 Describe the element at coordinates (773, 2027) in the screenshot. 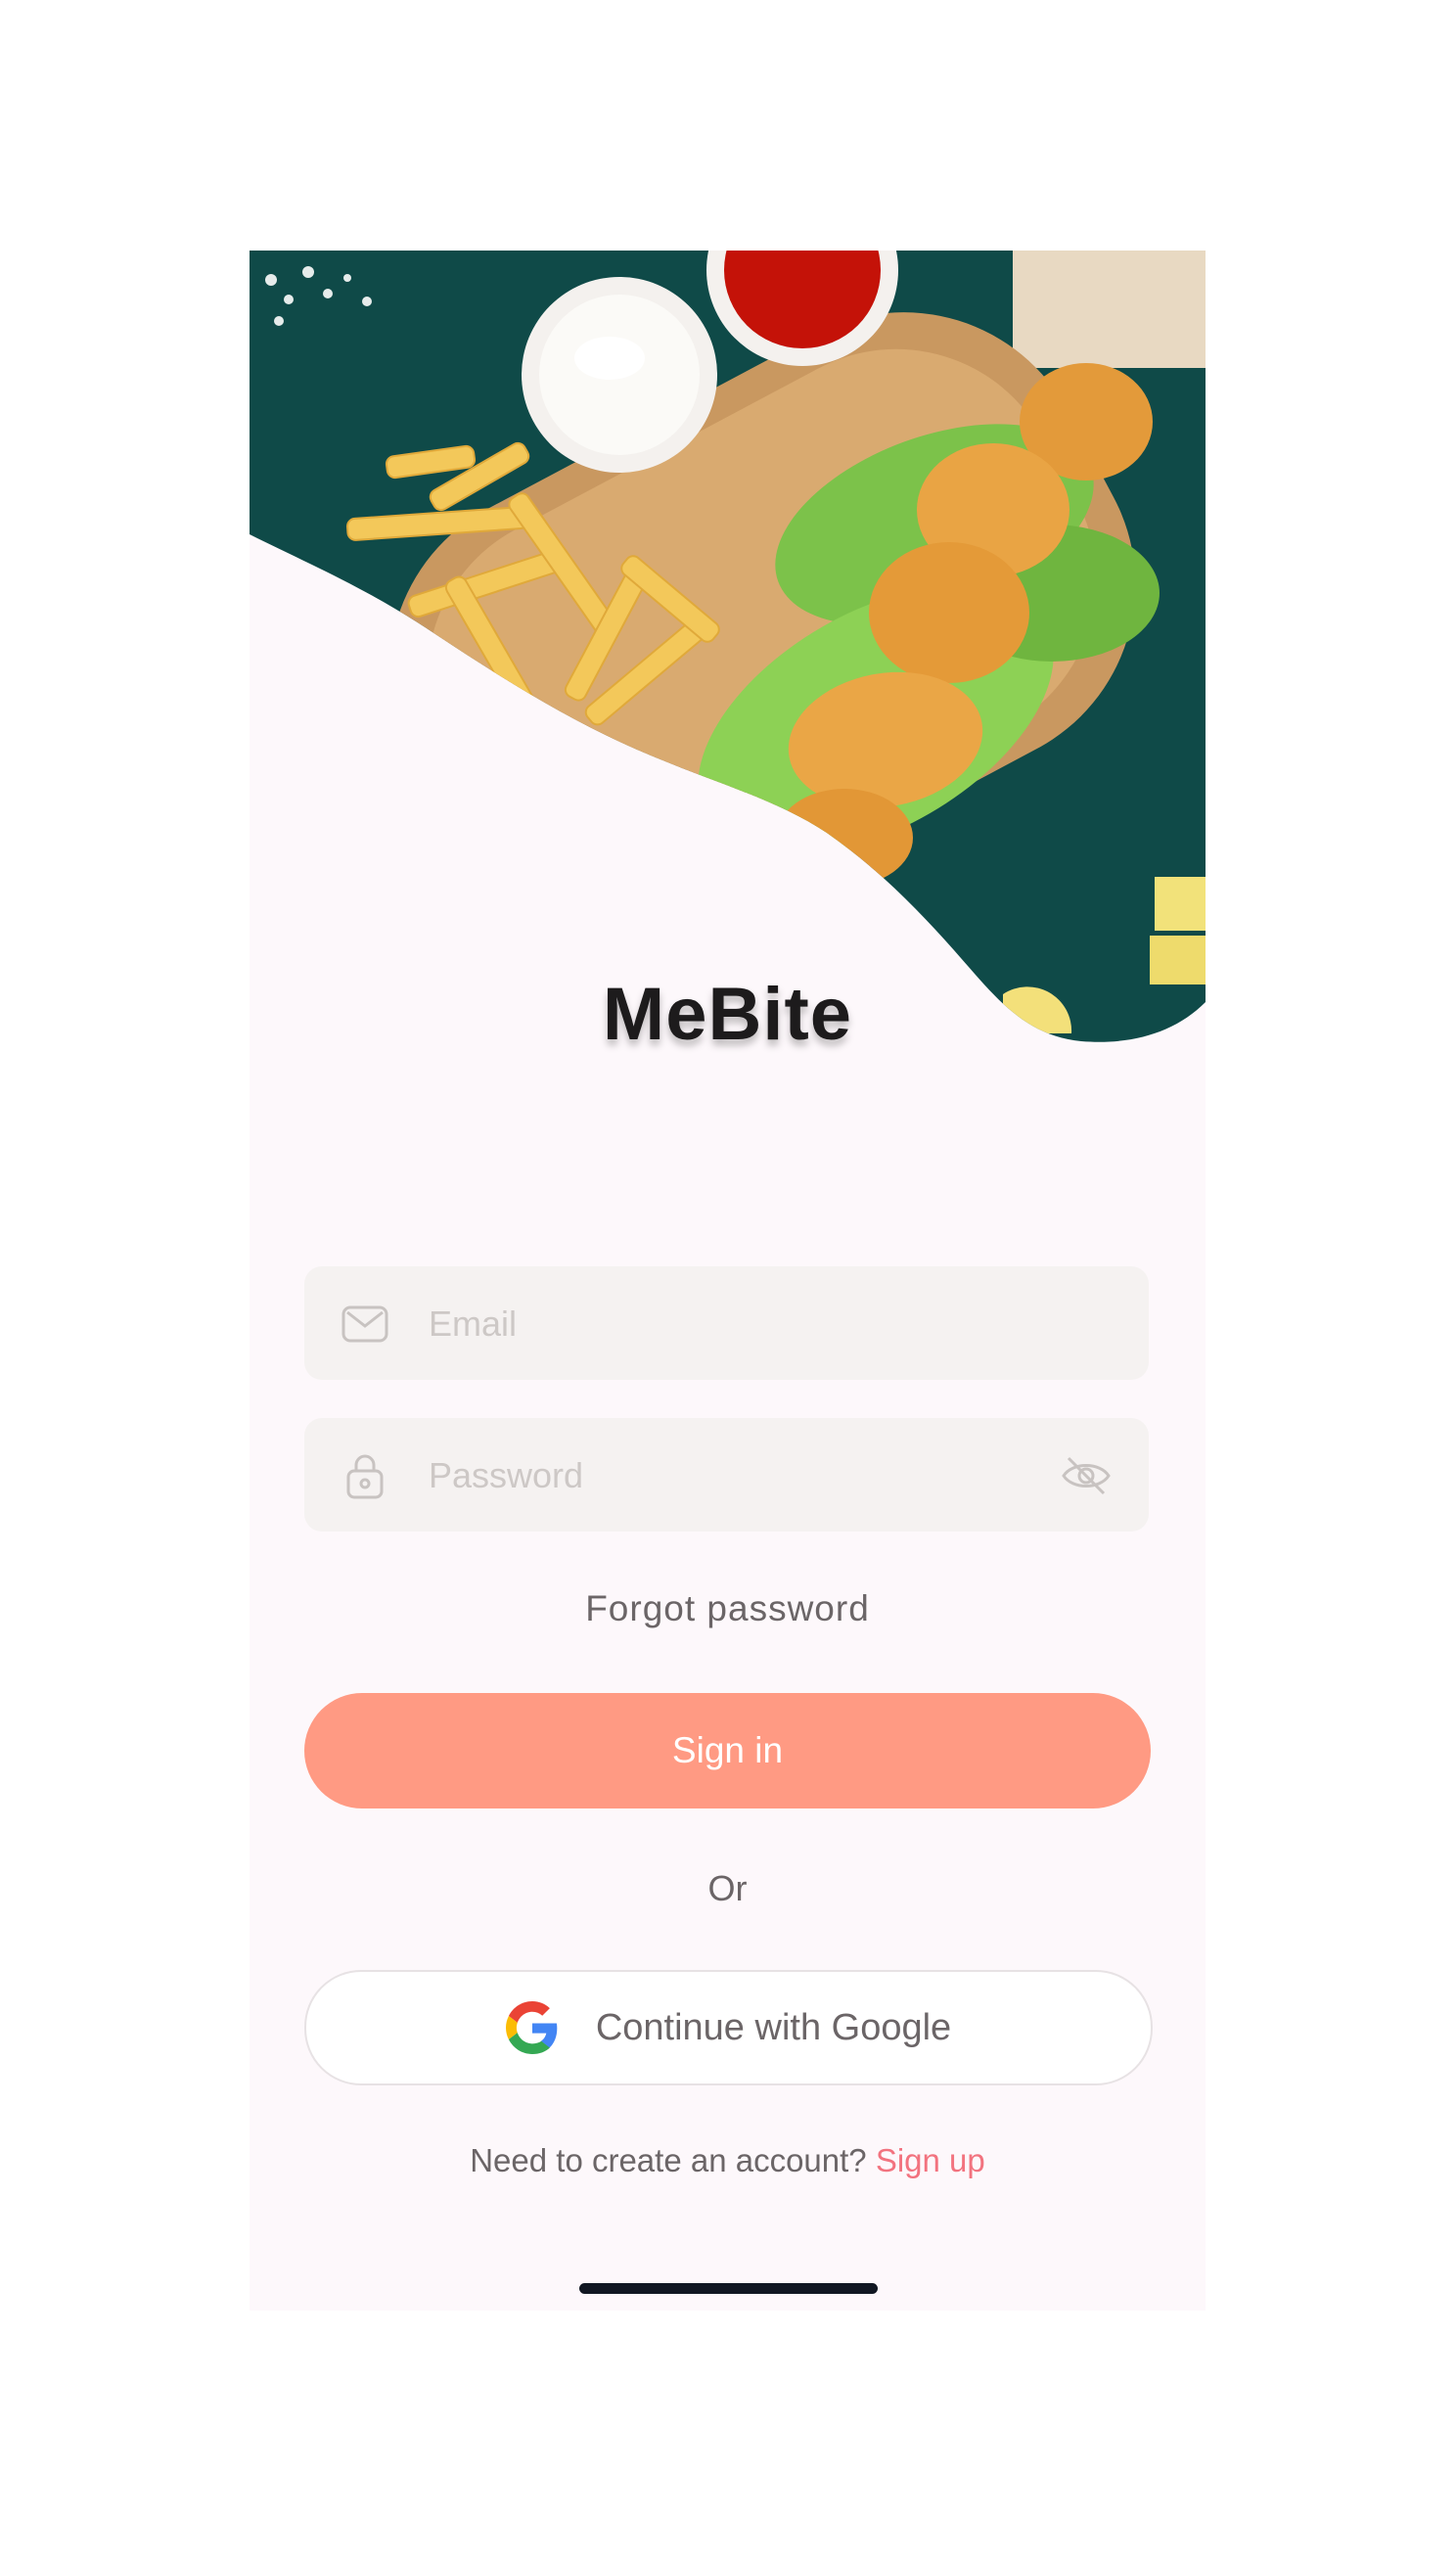

I see `google-button-label: Continue with Google` at that location.